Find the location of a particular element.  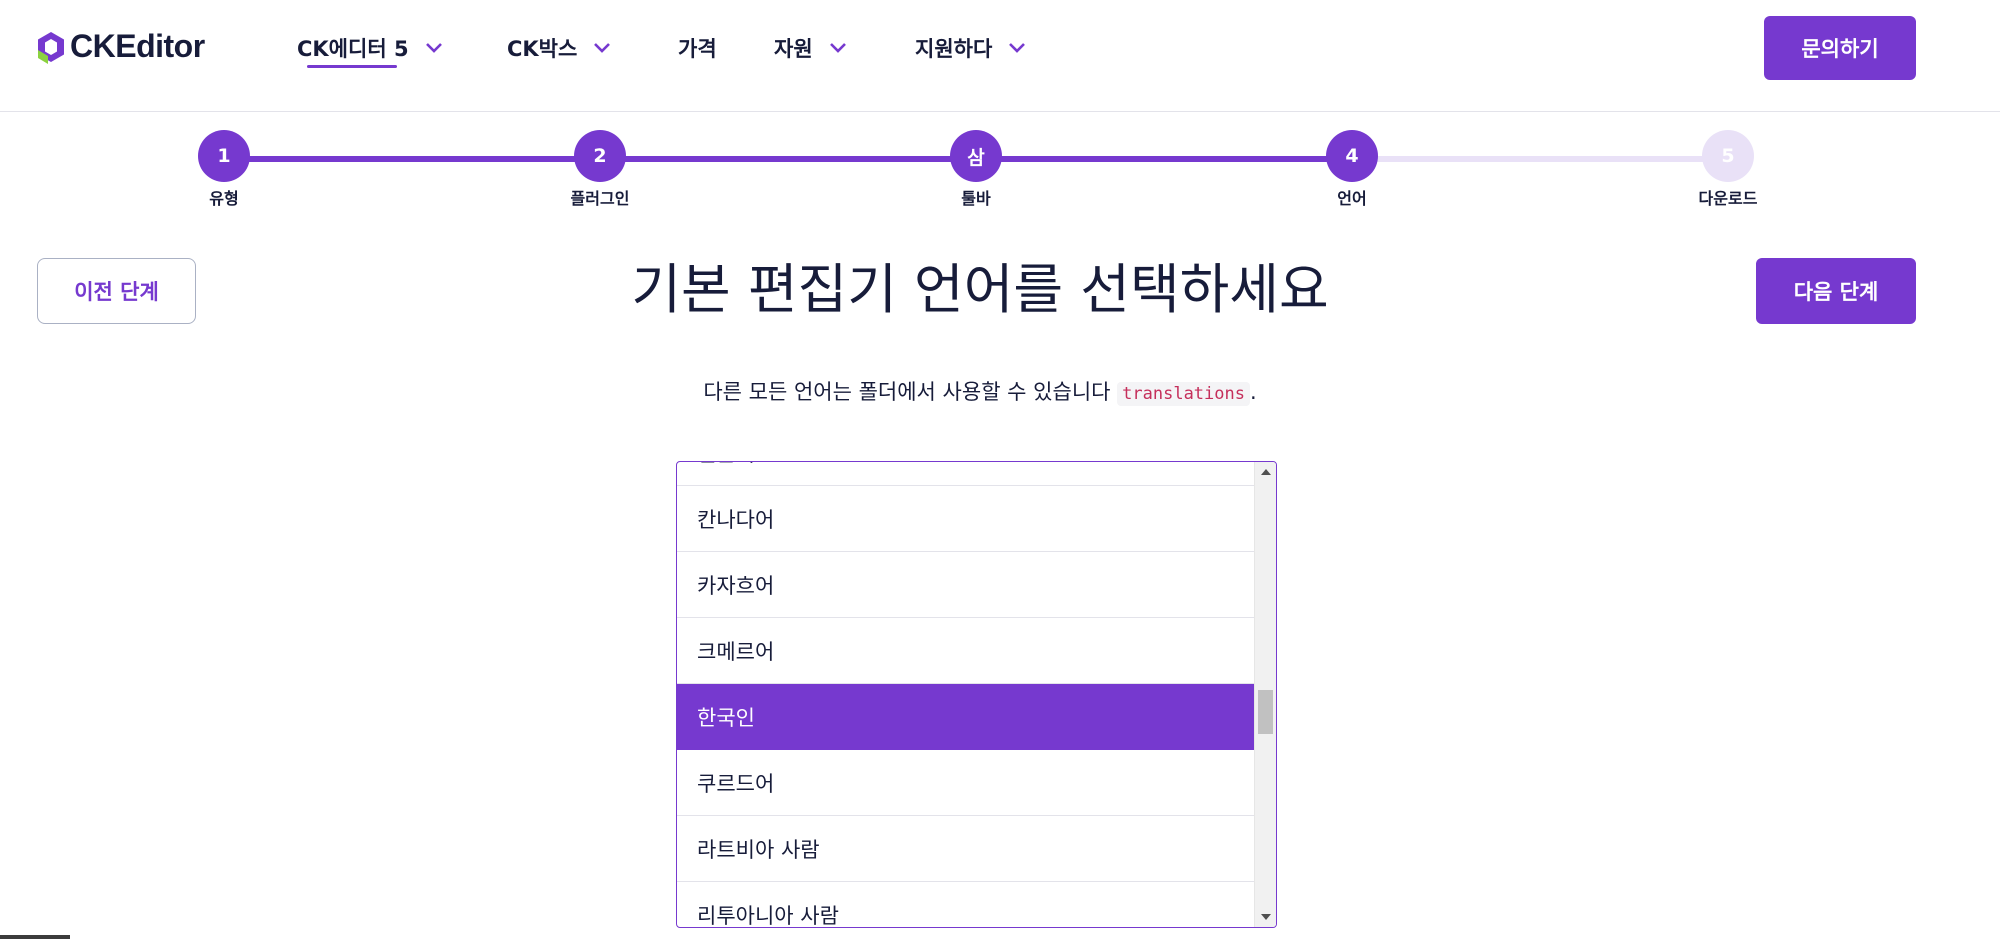

subtitle-text: 다른 모든 언어는 폴더에서 사용할 수 있습니다 is located at coordinates (907, 392).